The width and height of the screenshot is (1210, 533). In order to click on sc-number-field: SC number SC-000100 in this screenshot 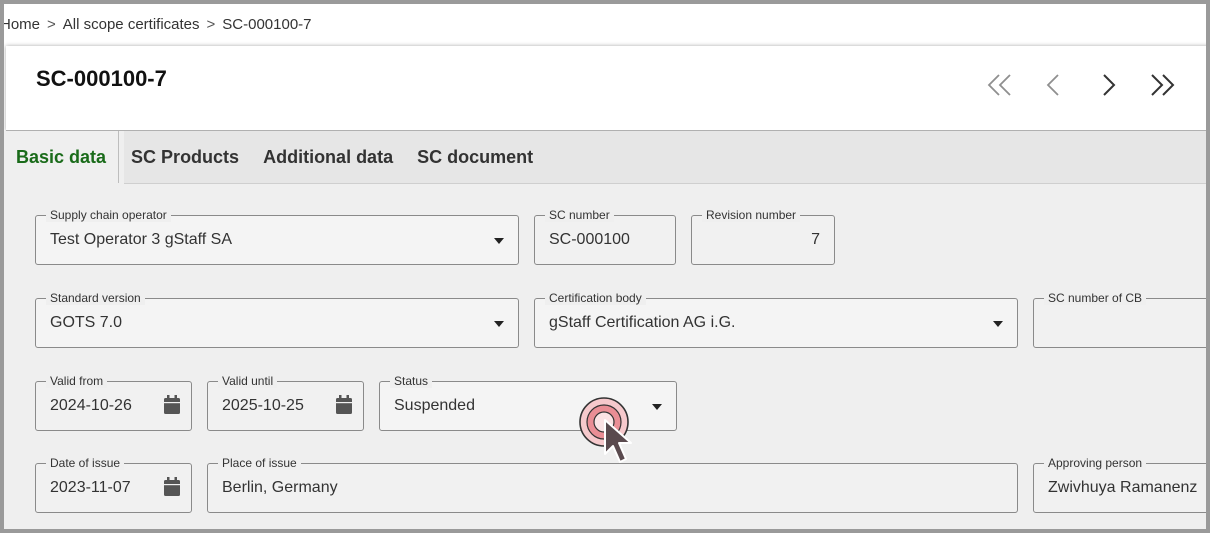, I will do `click(605, 236)`.